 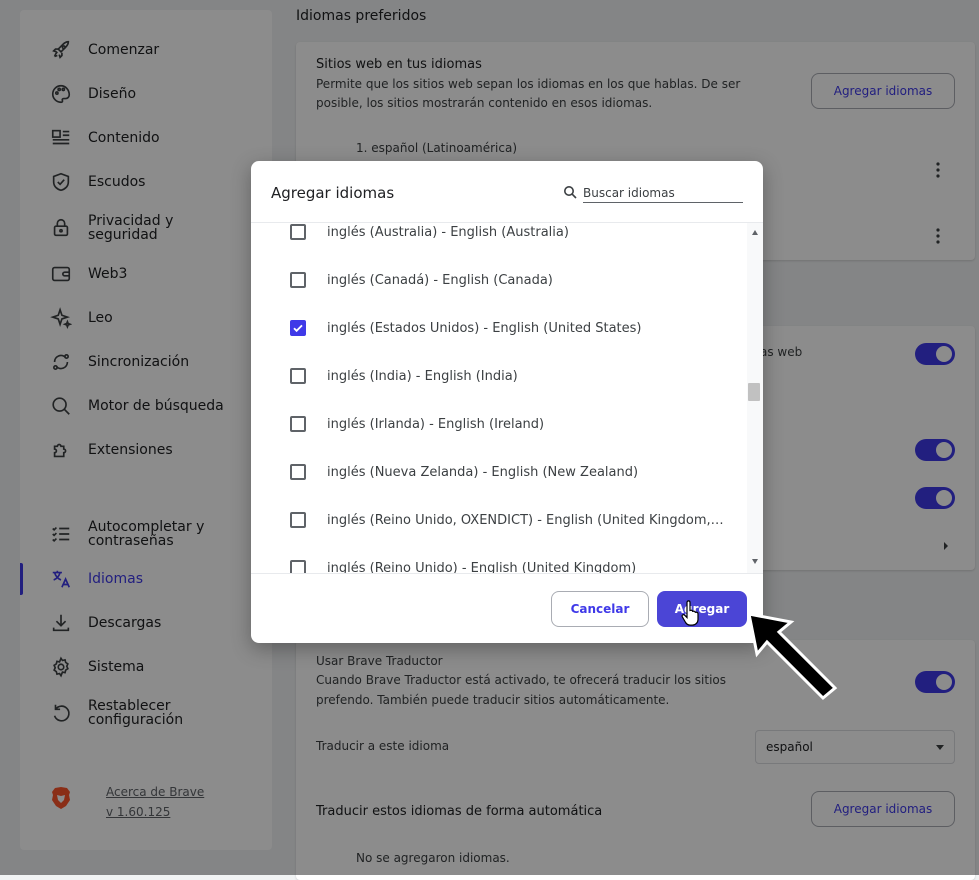 What do you see at coordinates (600, 609) in the screenshot?
I see `cancel-button: Cancelar` at bounding box center [600, 609].